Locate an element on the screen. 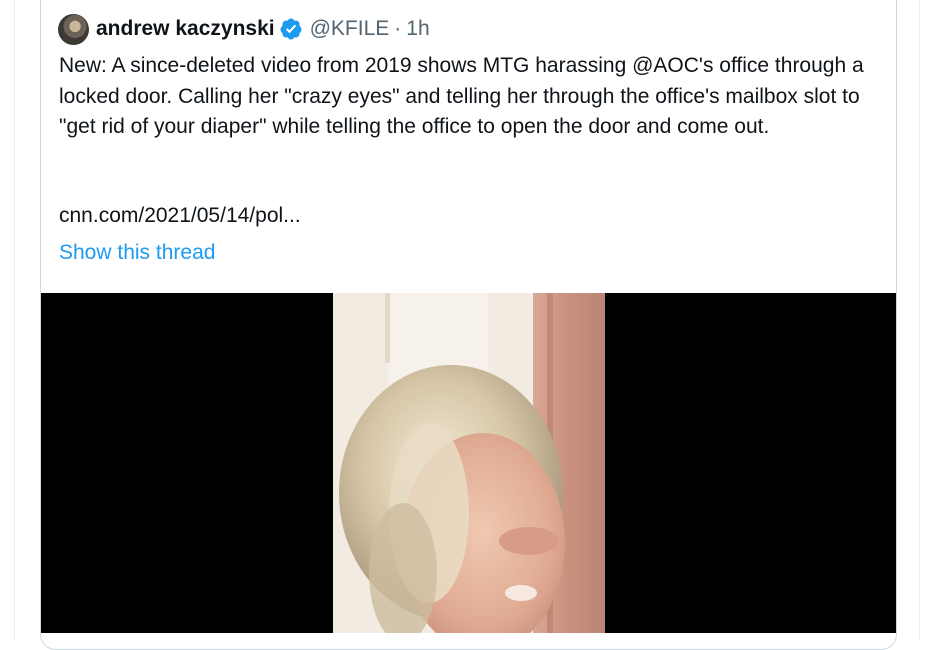  verified-badge-icon is located at coordinates (291, 29).